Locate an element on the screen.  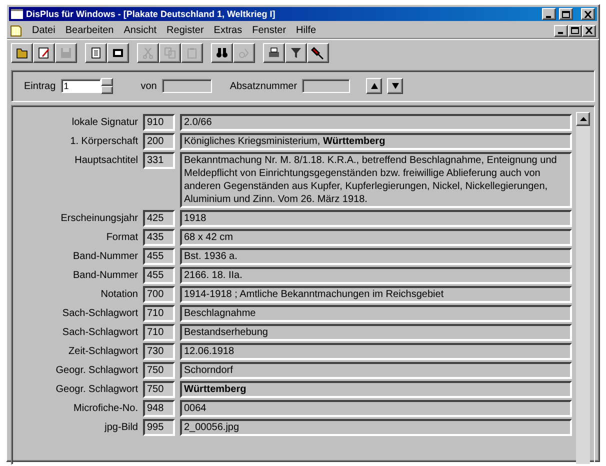
field-value: Königliches Kriegsministerium, Württemberg is located at coordinates (376, 141).